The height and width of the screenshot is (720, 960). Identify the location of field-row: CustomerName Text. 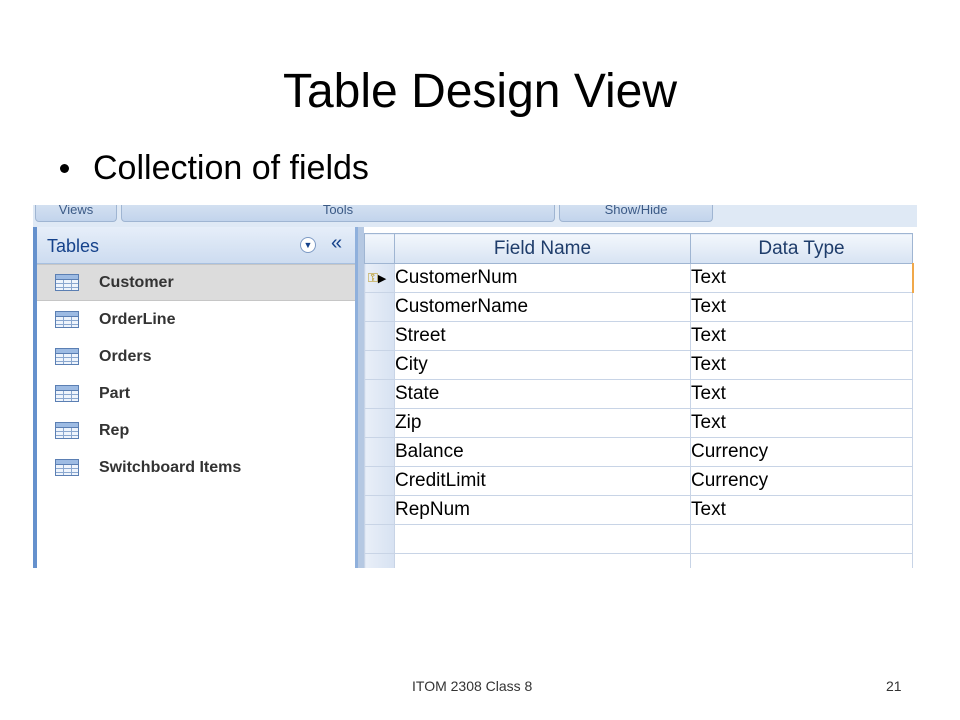
(638, 307).